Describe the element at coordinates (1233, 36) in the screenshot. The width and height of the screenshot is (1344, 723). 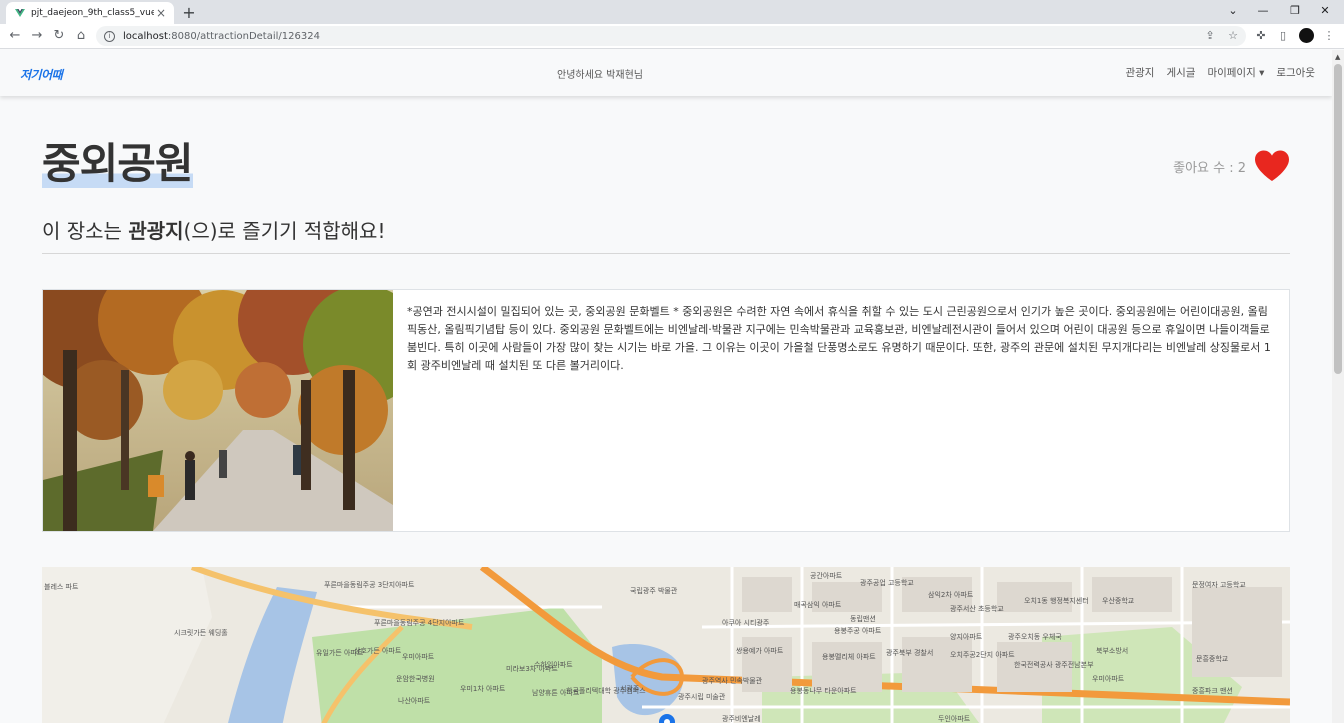
I see `bookmark-star-icon: ☆` at that location.